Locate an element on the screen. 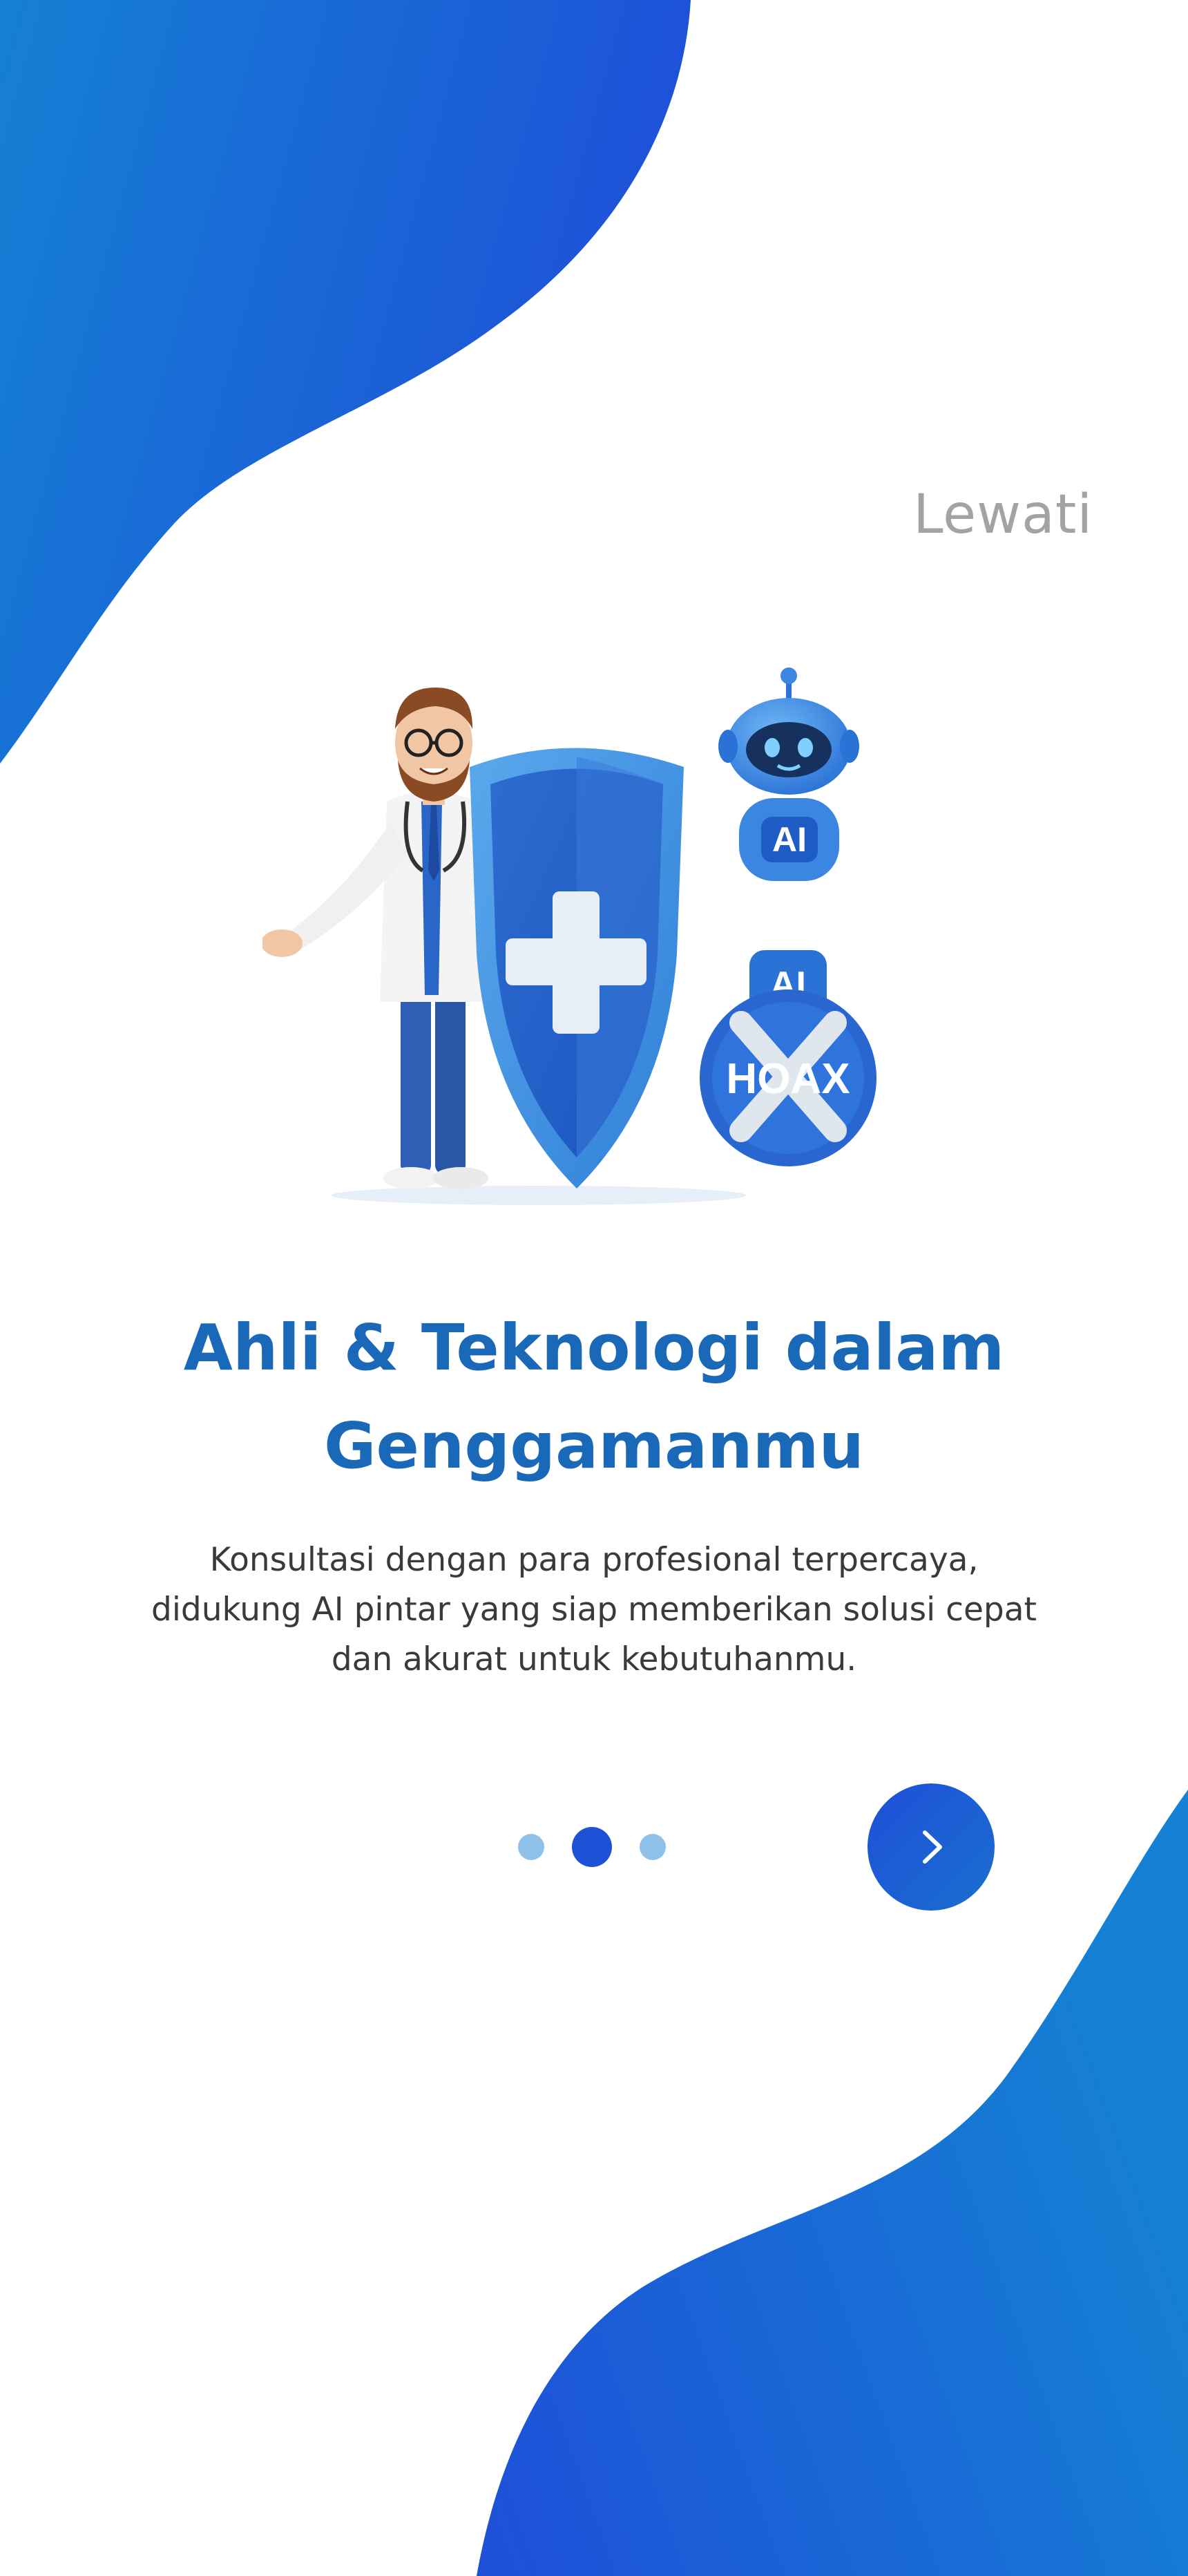 The image size is (1188, 2576). robot-ai-label: AI is located at coordinates (789, 839).